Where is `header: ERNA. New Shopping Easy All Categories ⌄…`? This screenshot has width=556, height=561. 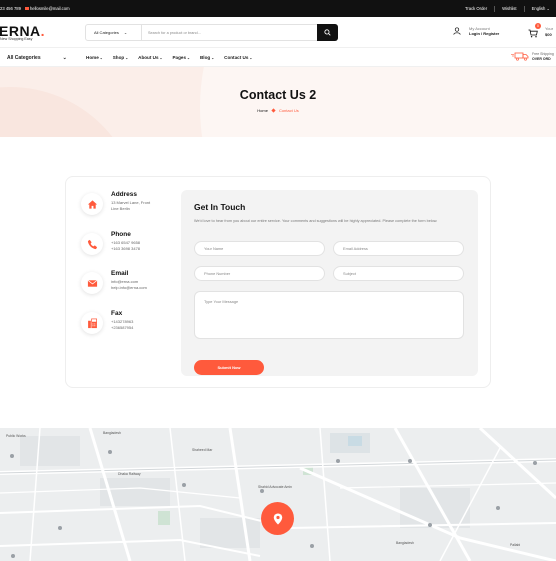
header: ERNA. New Shopping Easy All Categories ⌄… is located at coordinates (278, 32).